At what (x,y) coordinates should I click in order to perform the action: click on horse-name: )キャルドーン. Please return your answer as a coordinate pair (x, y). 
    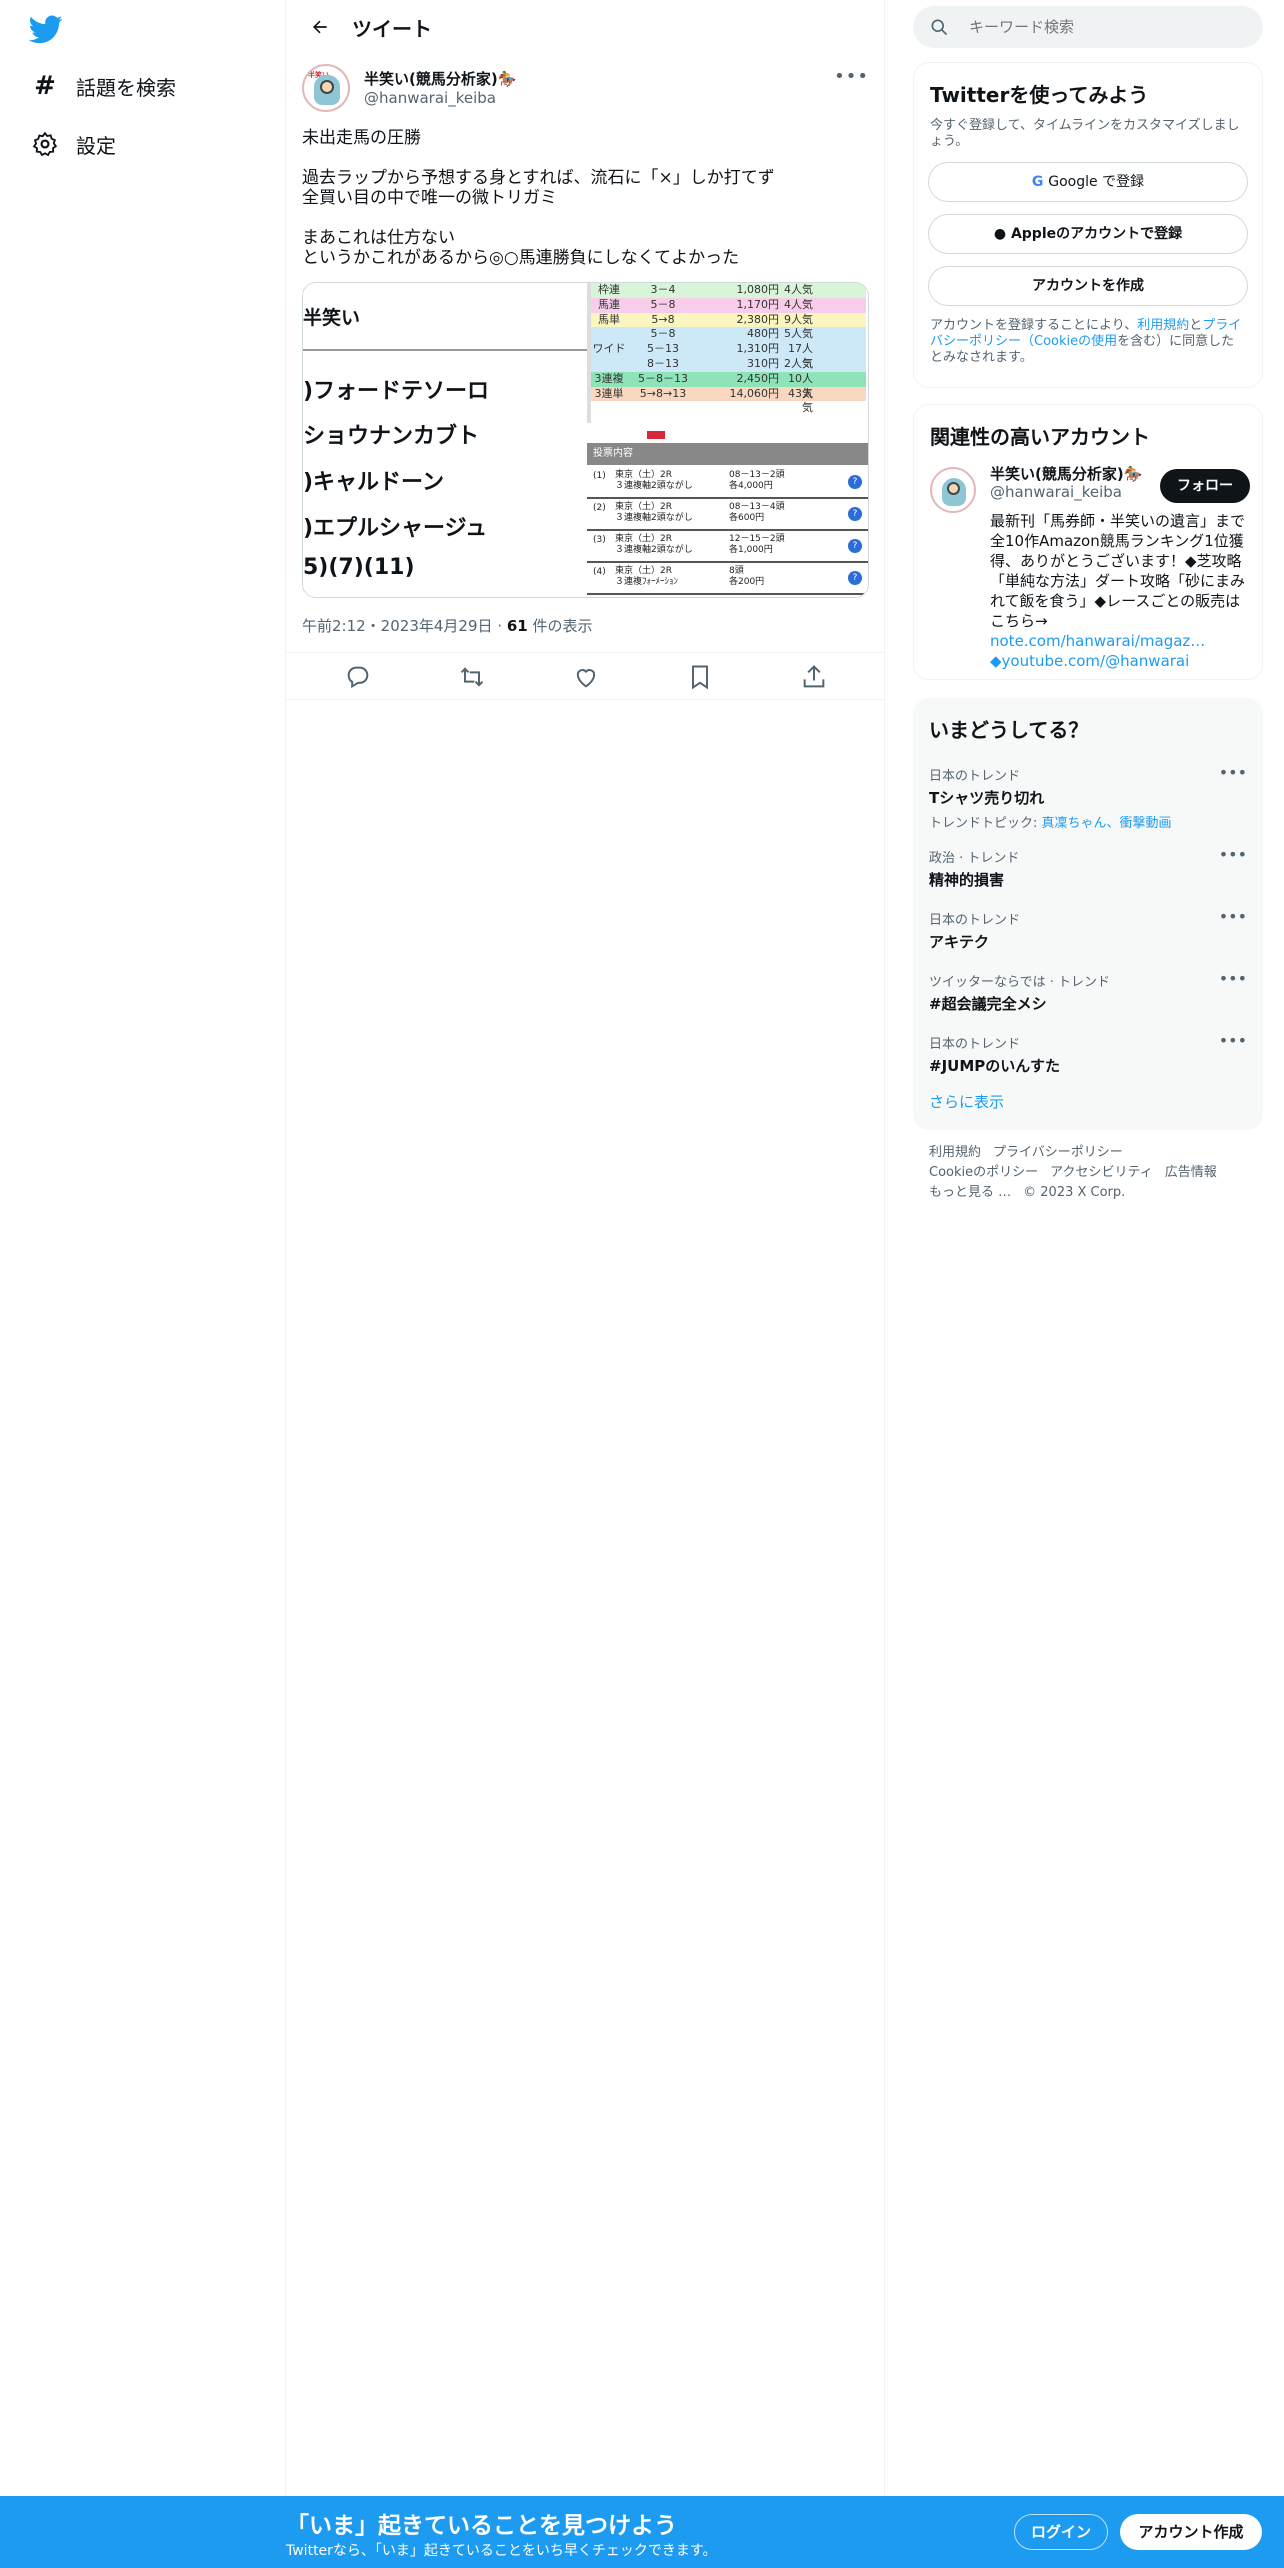
    Looking at the image, I should click on (373, 482).